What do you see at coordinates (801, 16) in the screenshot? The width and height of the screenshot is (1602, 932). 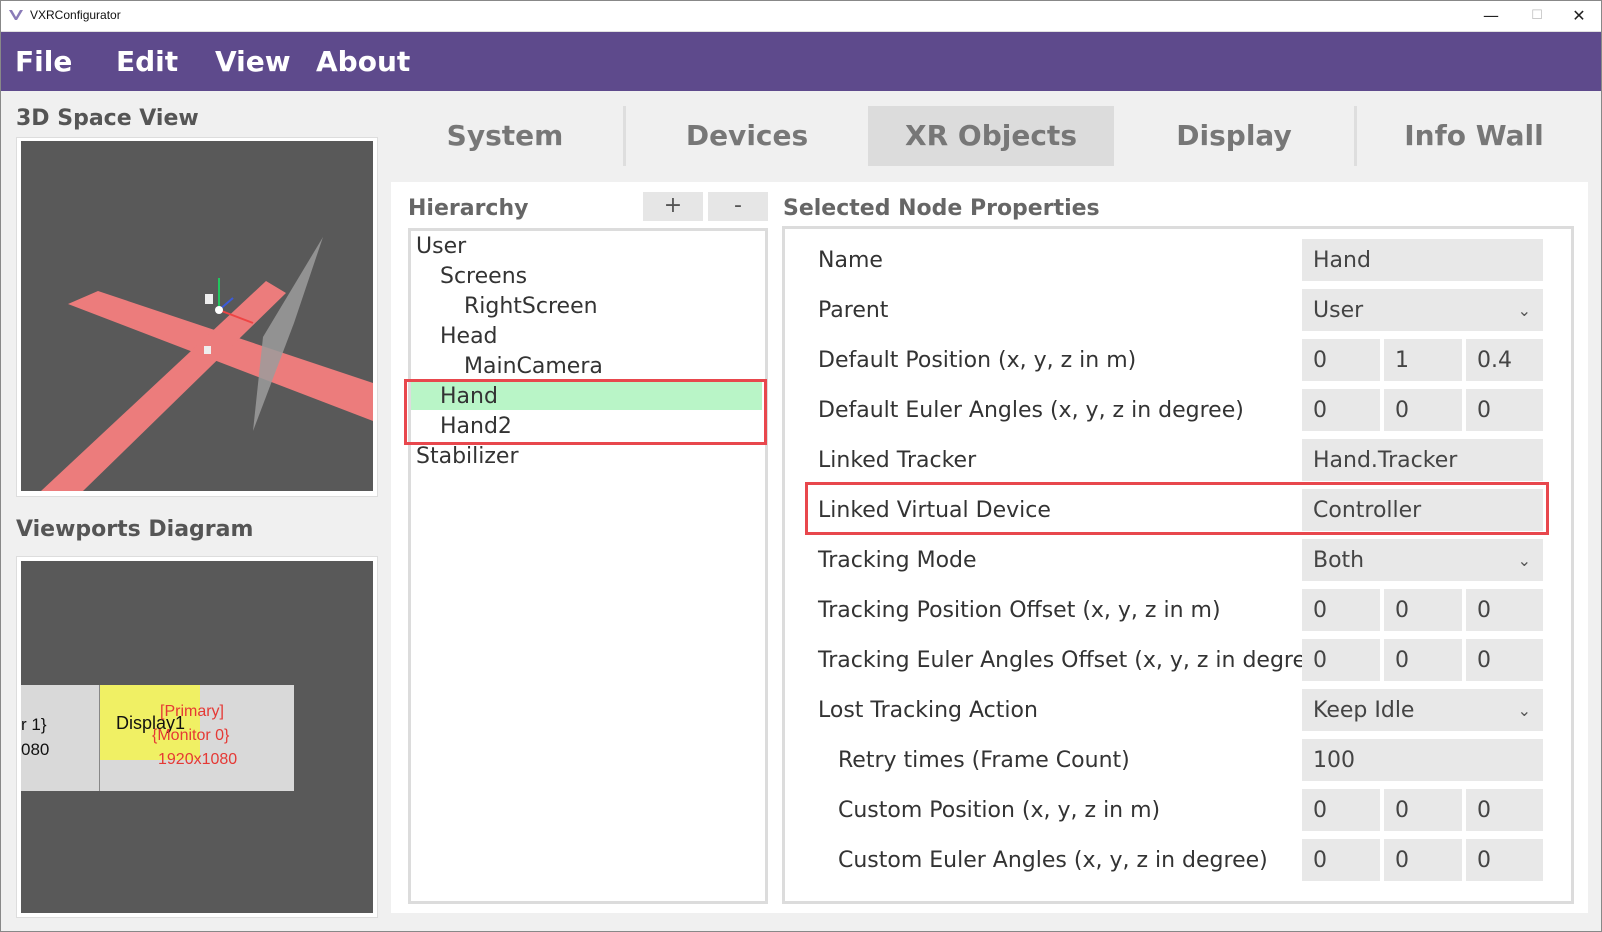 I see `title-bar: VXRConfigurator — ☐ ✕` at bounding box center [801, 16].